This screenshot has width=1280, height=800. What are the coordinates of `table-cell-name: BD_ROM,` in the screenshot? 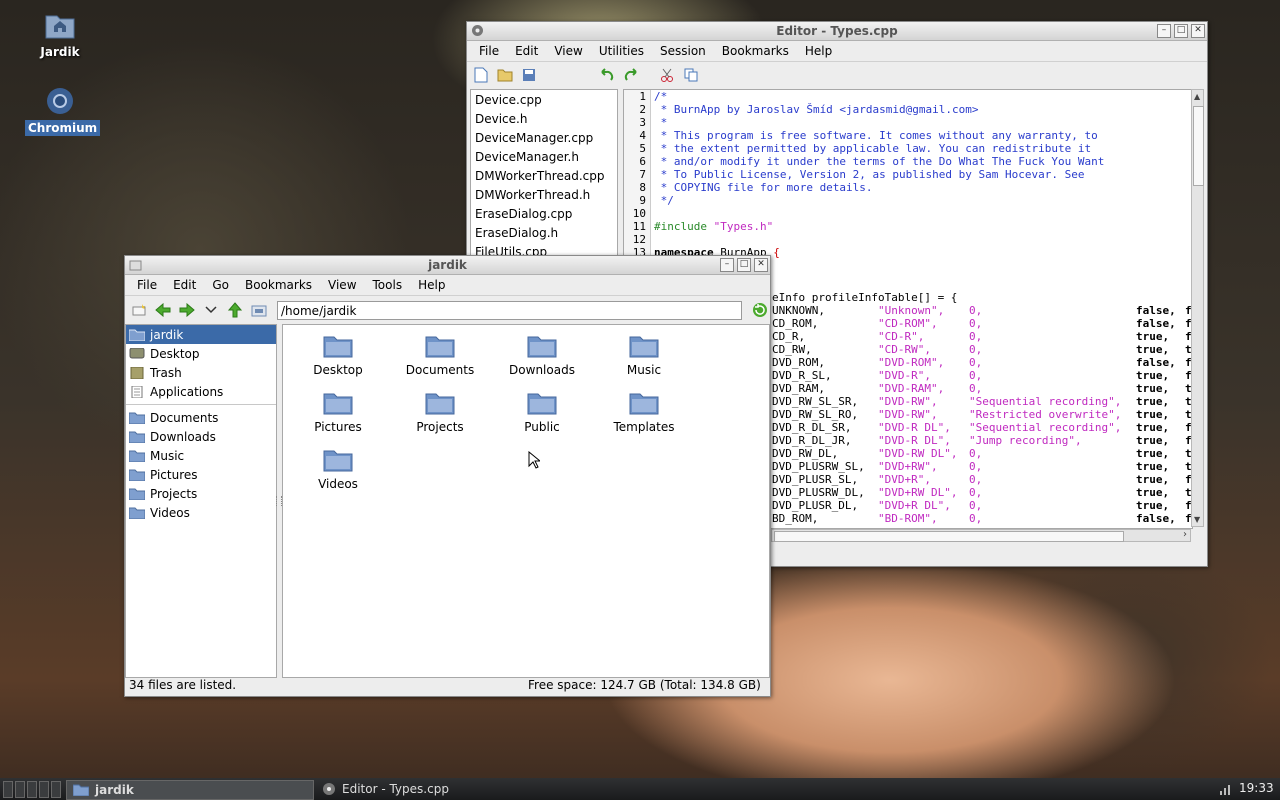 It's located at (795, 518).